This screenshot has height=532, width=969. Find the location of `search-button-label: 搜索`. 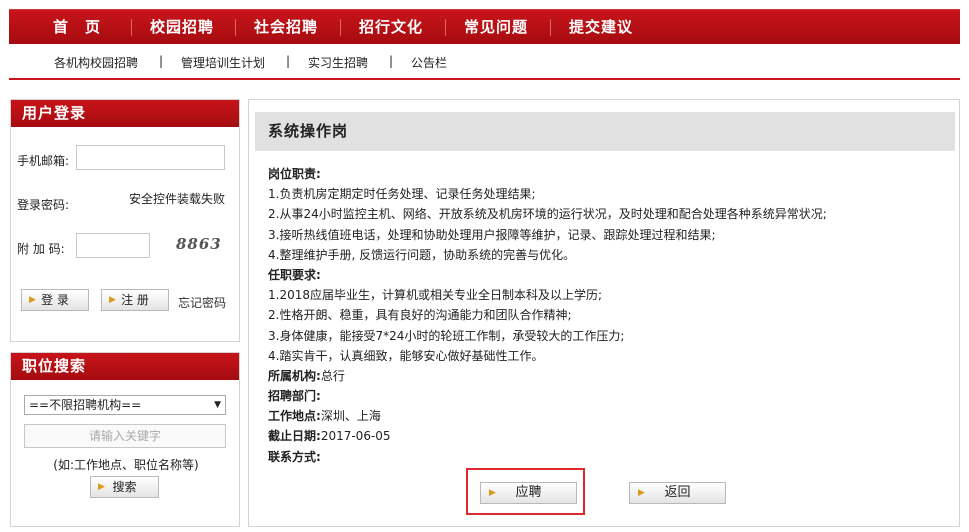

search-button-label: 搜索 is located at coordinates (124, 487).